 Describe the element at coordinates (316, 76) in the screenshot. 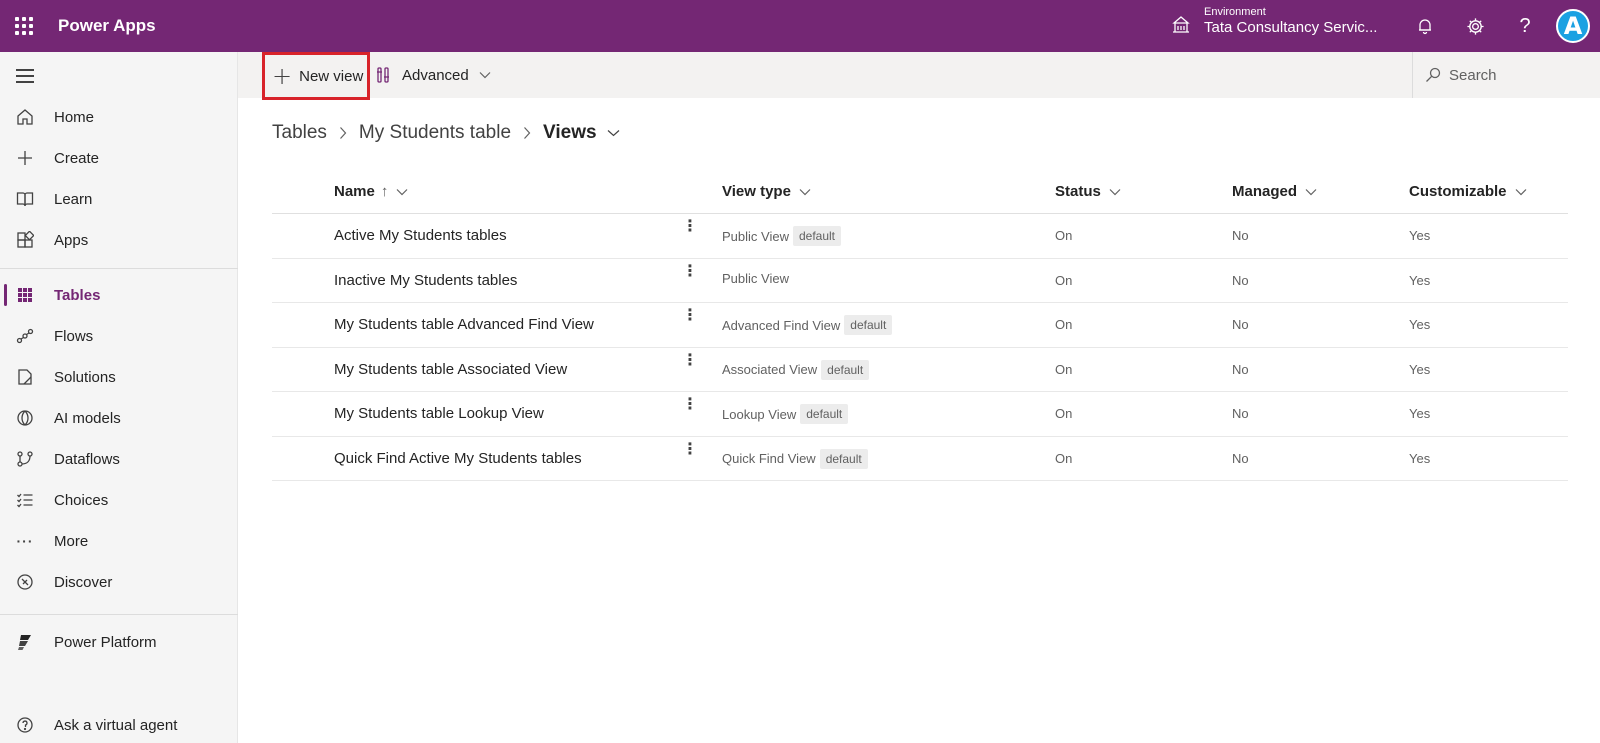

I see `new-view-button: + New view` at that location.